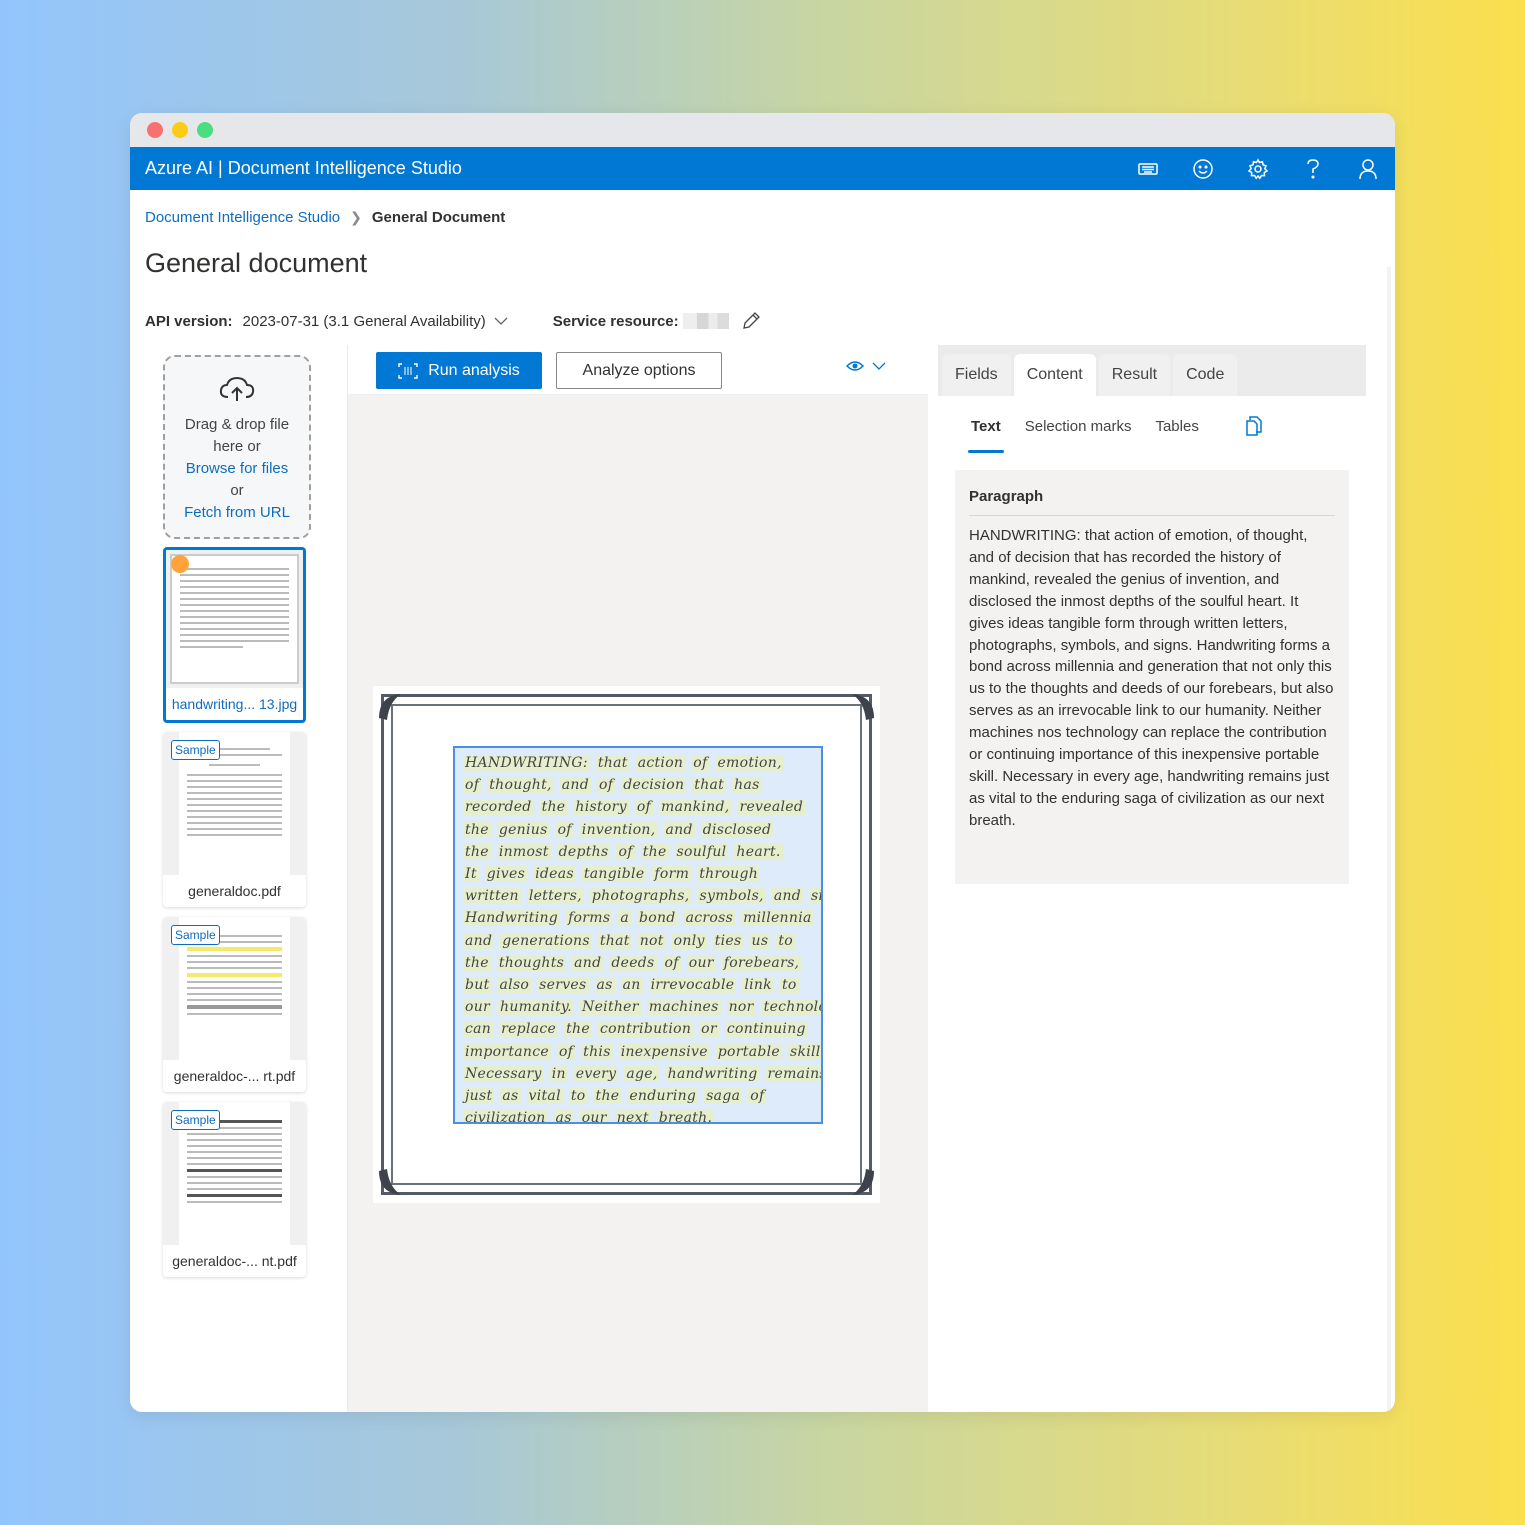 Image resolution: width=1525 pixels, height=1525 pixels. I want to click on subtab-selection-marks: Selection marks, so click(1078, 426).